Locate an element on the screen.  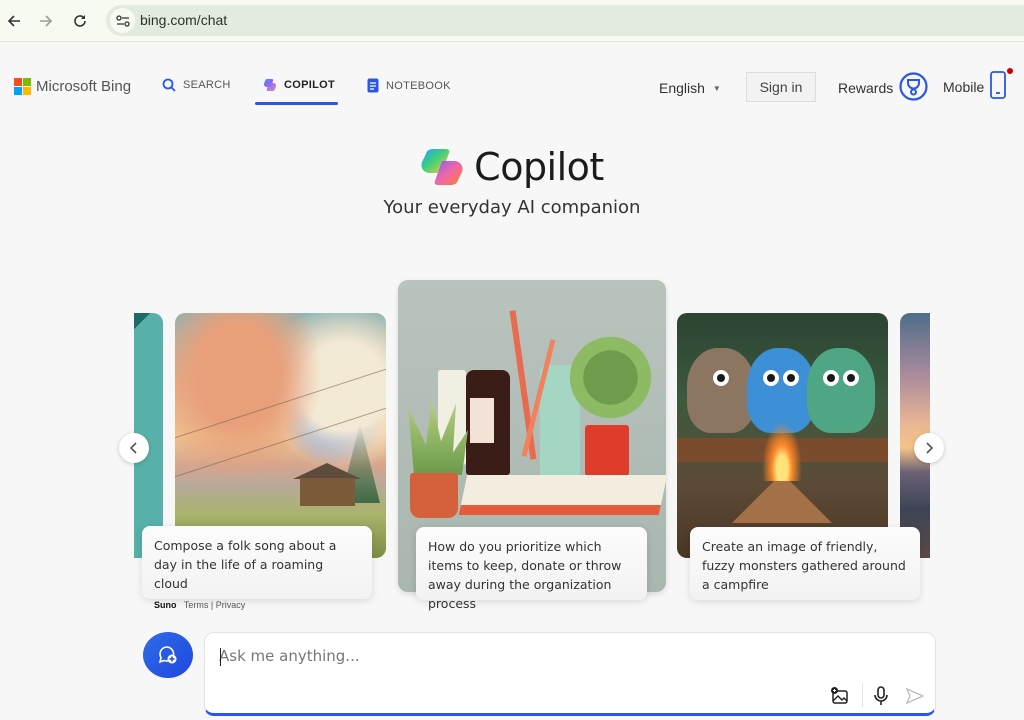
address-bar: bing.com/chat is located at coordinates (565, 20).